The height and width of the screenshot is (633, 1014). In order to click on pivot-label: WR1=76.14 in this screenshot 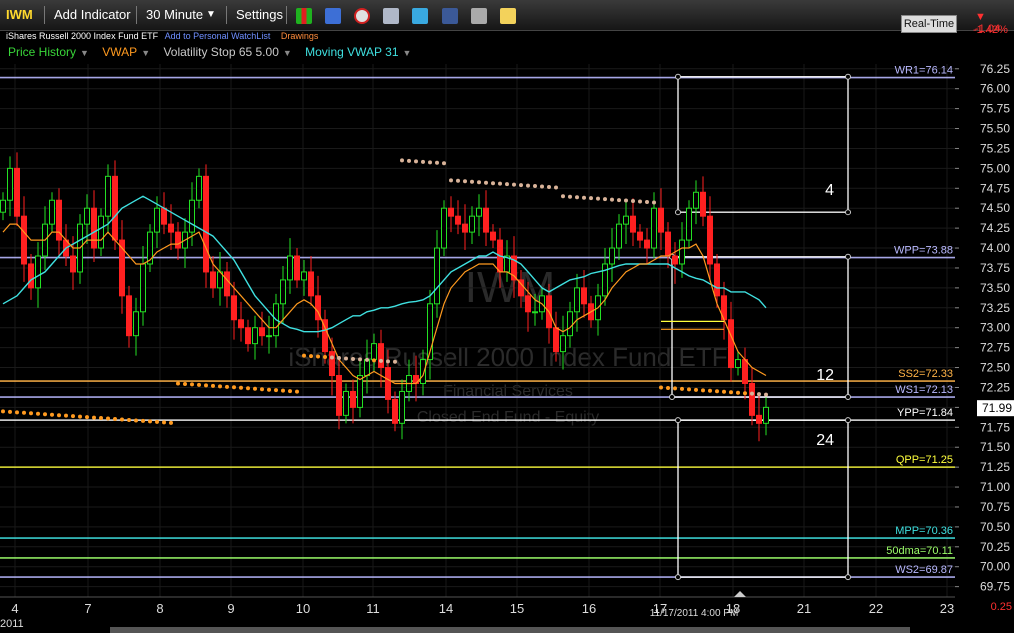, I will do `click(924, 71)`.